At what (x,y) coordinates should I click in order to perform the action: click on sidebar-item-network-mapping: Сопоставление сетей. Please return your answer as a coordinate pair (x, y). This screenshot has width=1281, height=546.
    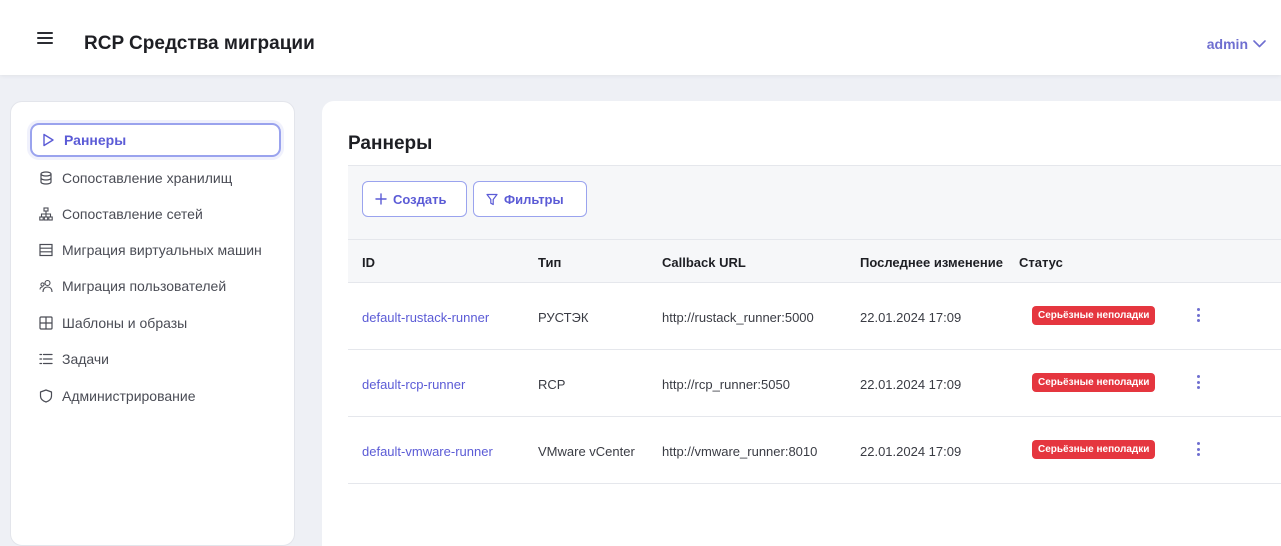
    Looking at the image, I should click on (155, 214).